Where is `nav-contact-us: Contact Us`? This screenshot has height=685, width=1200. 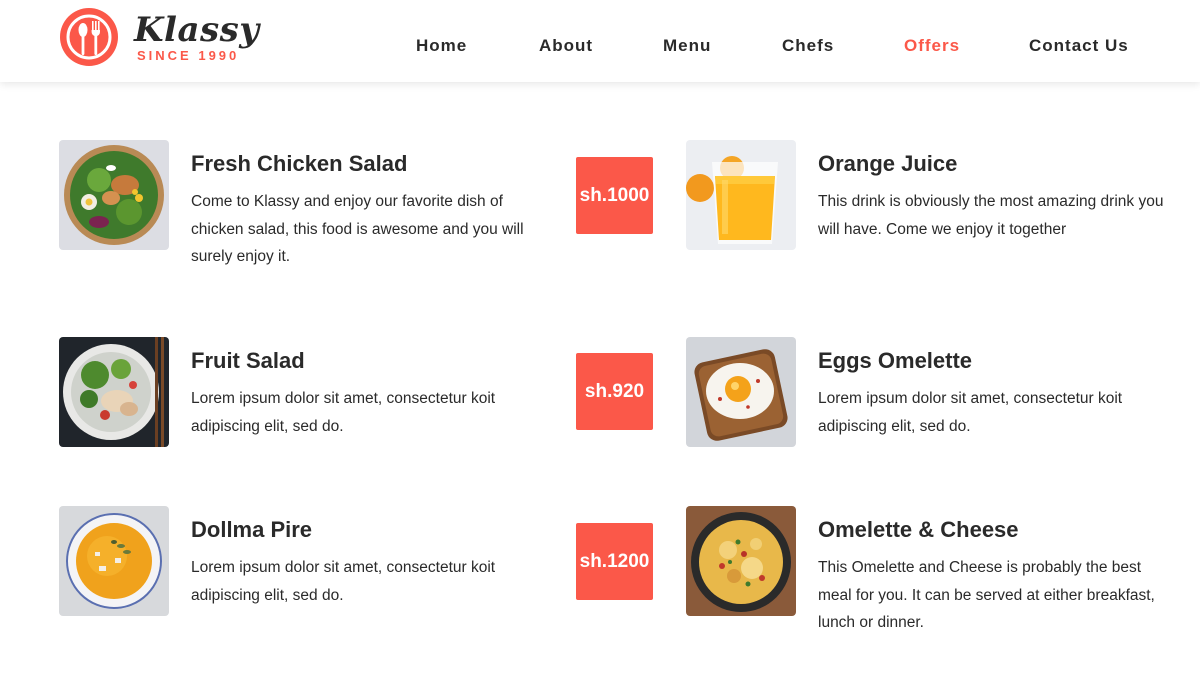 nav-contact-us: Contact Us is located at coordinates (1079, 46).